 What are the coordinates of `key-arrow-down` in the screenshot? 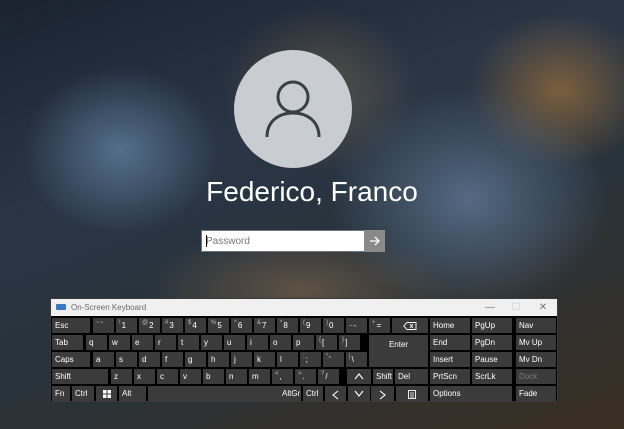 It's located at (359, 393).